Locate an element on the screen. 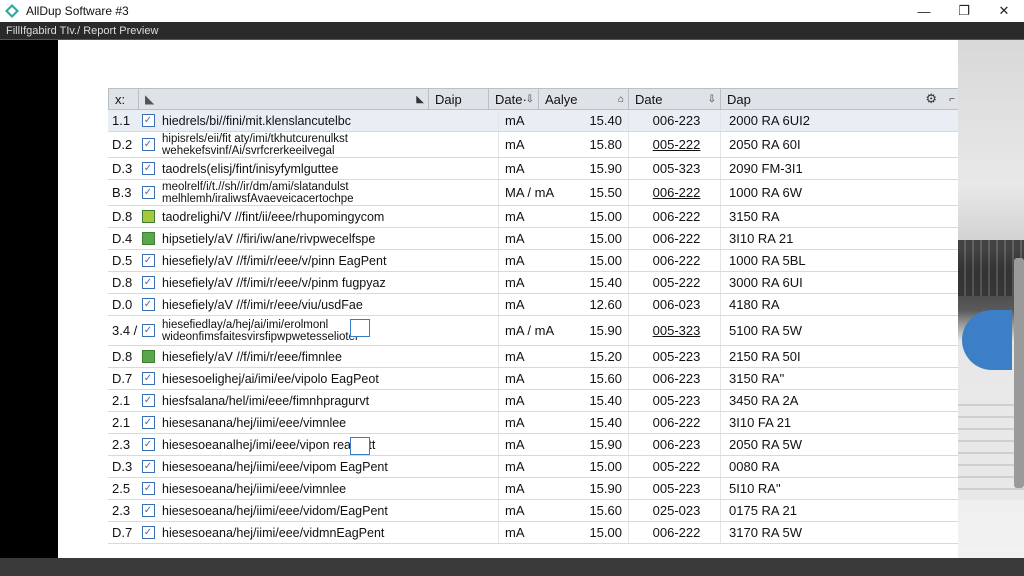 The height and width of the screenshot is (576, 1024). value-cell: 15.90 is located at coordinates (605, 444).